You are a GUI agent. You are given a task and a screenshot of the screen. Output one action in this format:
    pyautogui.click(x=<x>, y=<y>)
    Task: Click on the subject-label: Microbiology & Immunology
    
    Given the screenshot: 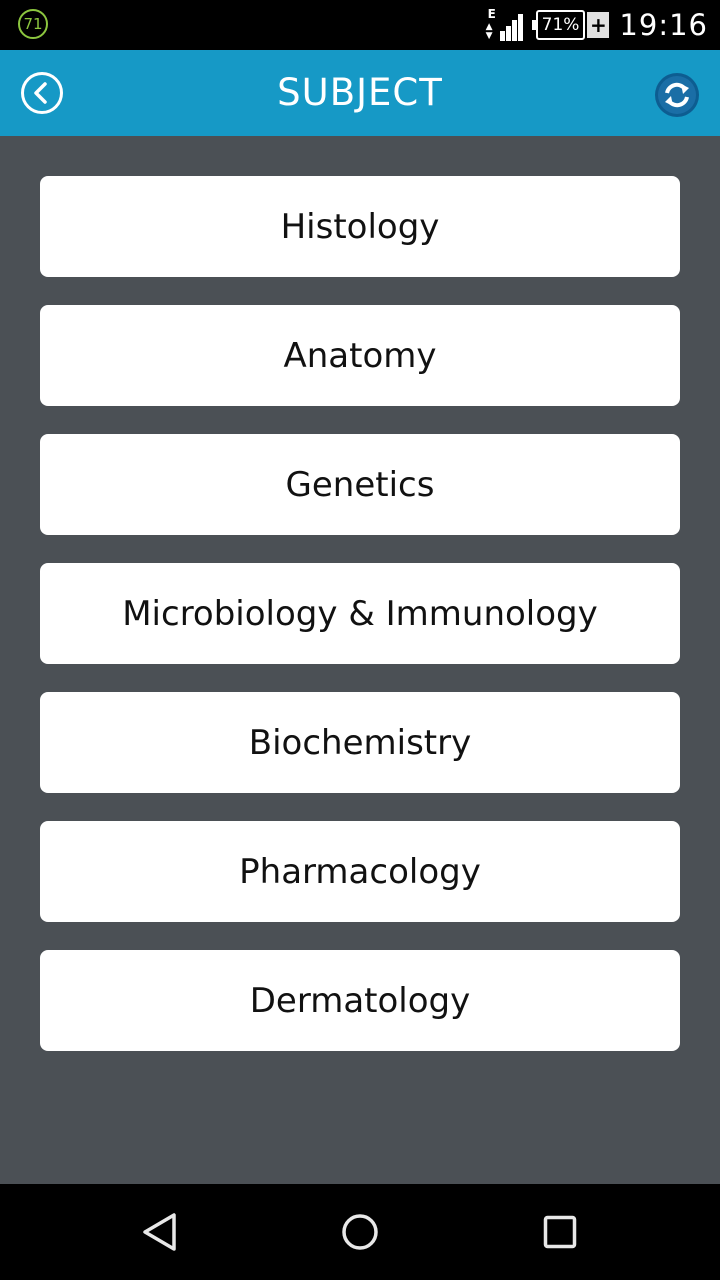 What is the action you would take?
    pyautogui.click(x=360, y=613)
    